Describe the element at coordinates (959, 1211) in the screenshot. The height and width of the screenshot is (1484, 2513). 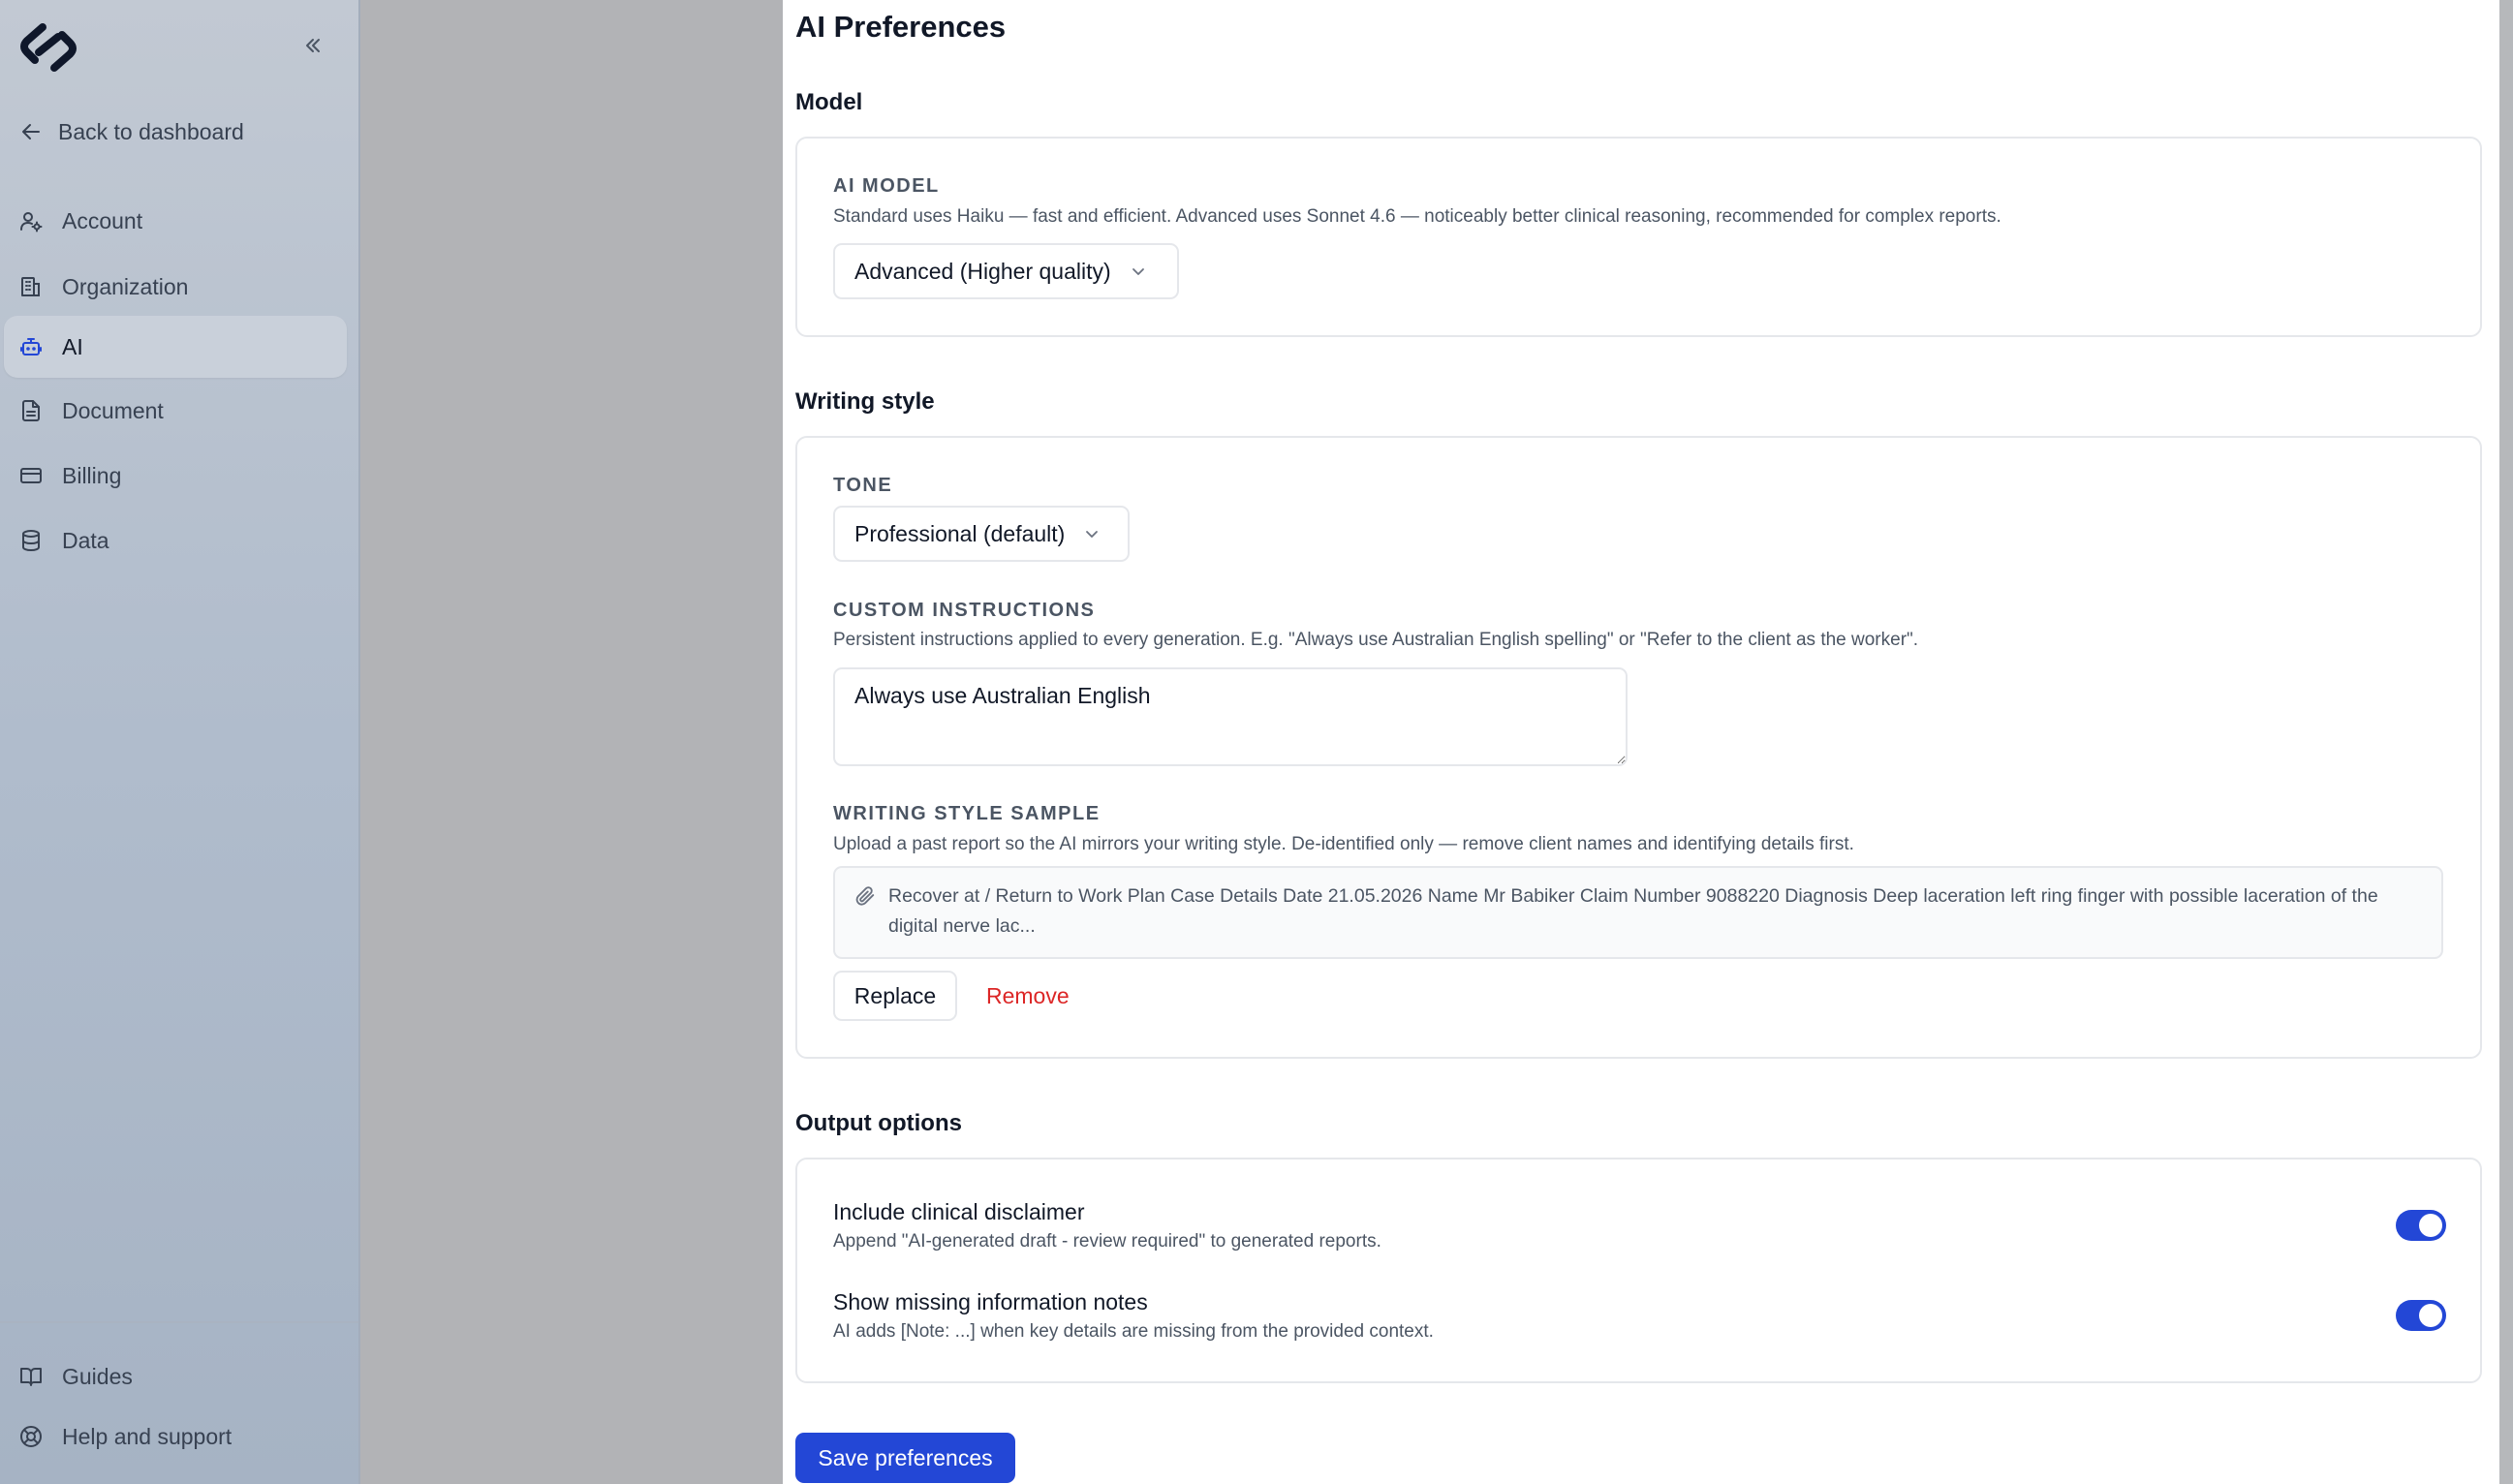
I see `clinical-disclaimer-title: Include clinical disclaimer` at that location.